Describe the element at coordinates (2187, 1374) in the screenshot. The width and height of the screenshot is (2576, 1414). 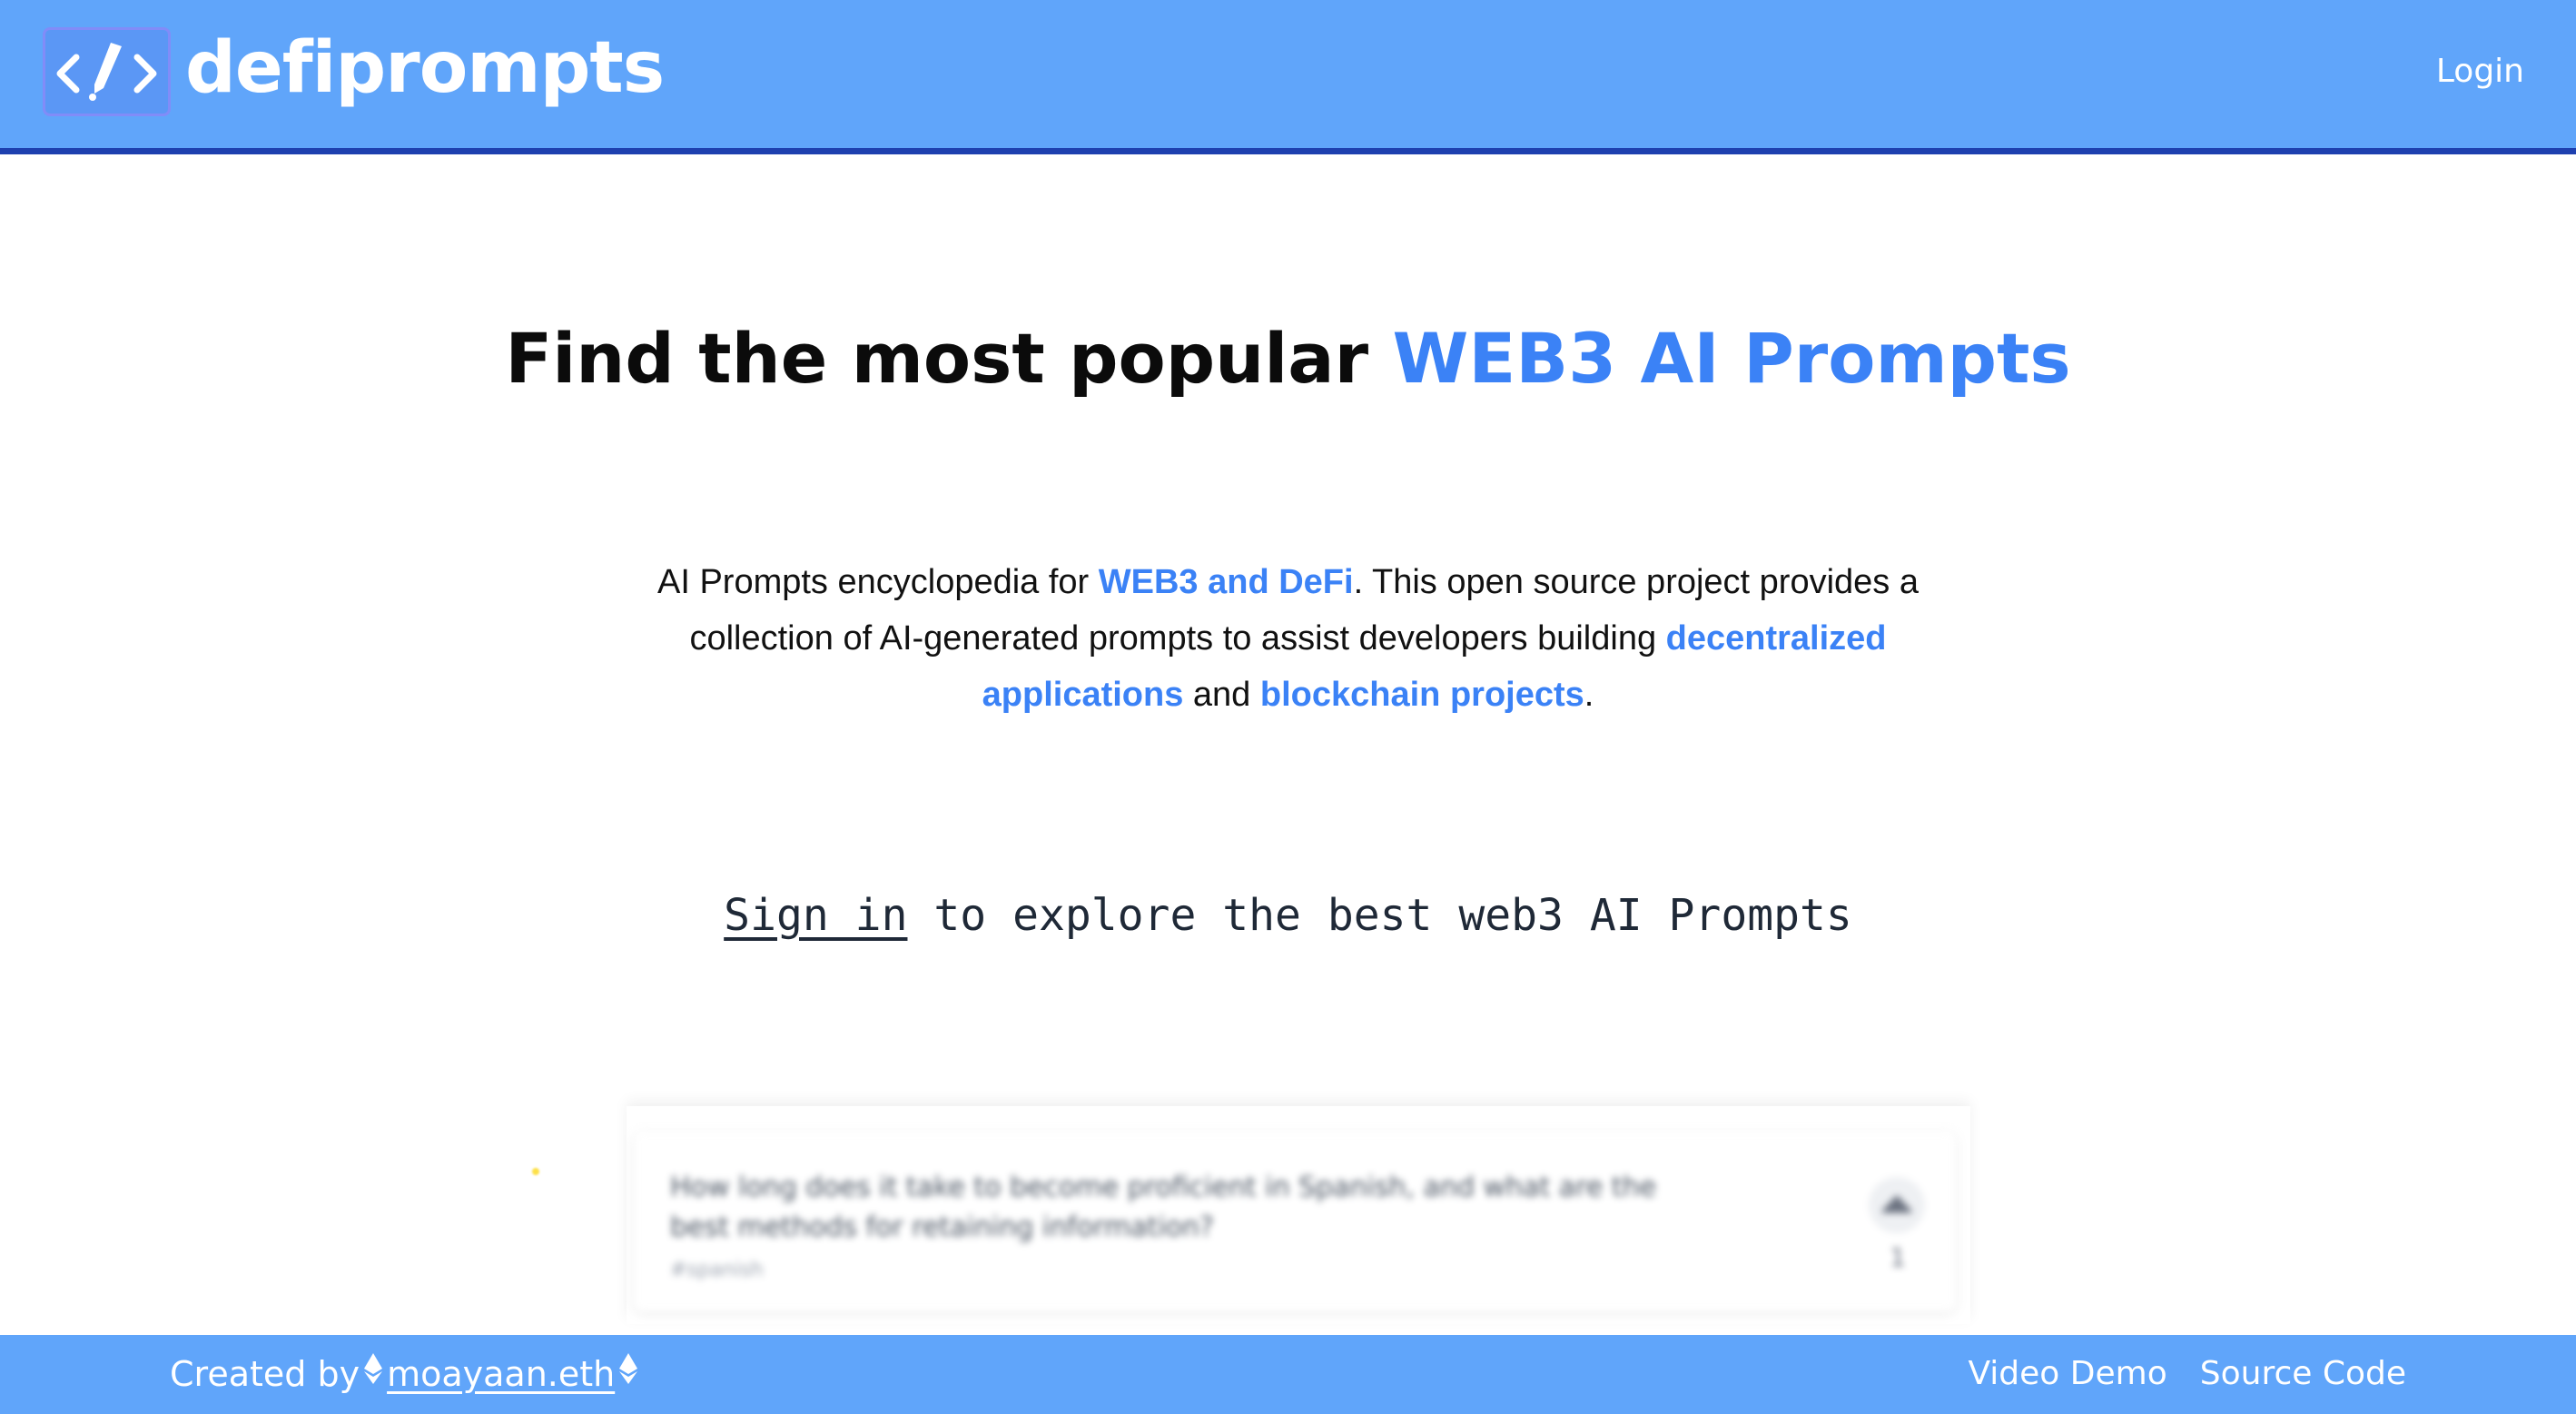
I see `footer-links: Video Demo Source Code` at that location.